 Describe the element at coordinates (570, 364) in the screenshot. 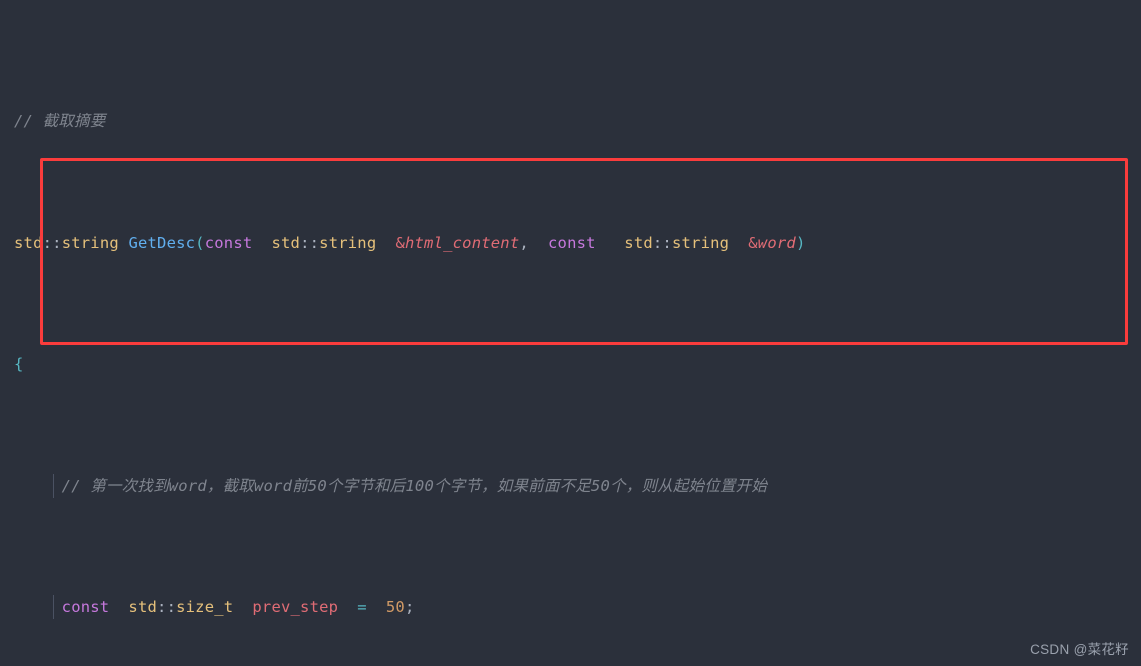

I see `code-line: {` at that location.